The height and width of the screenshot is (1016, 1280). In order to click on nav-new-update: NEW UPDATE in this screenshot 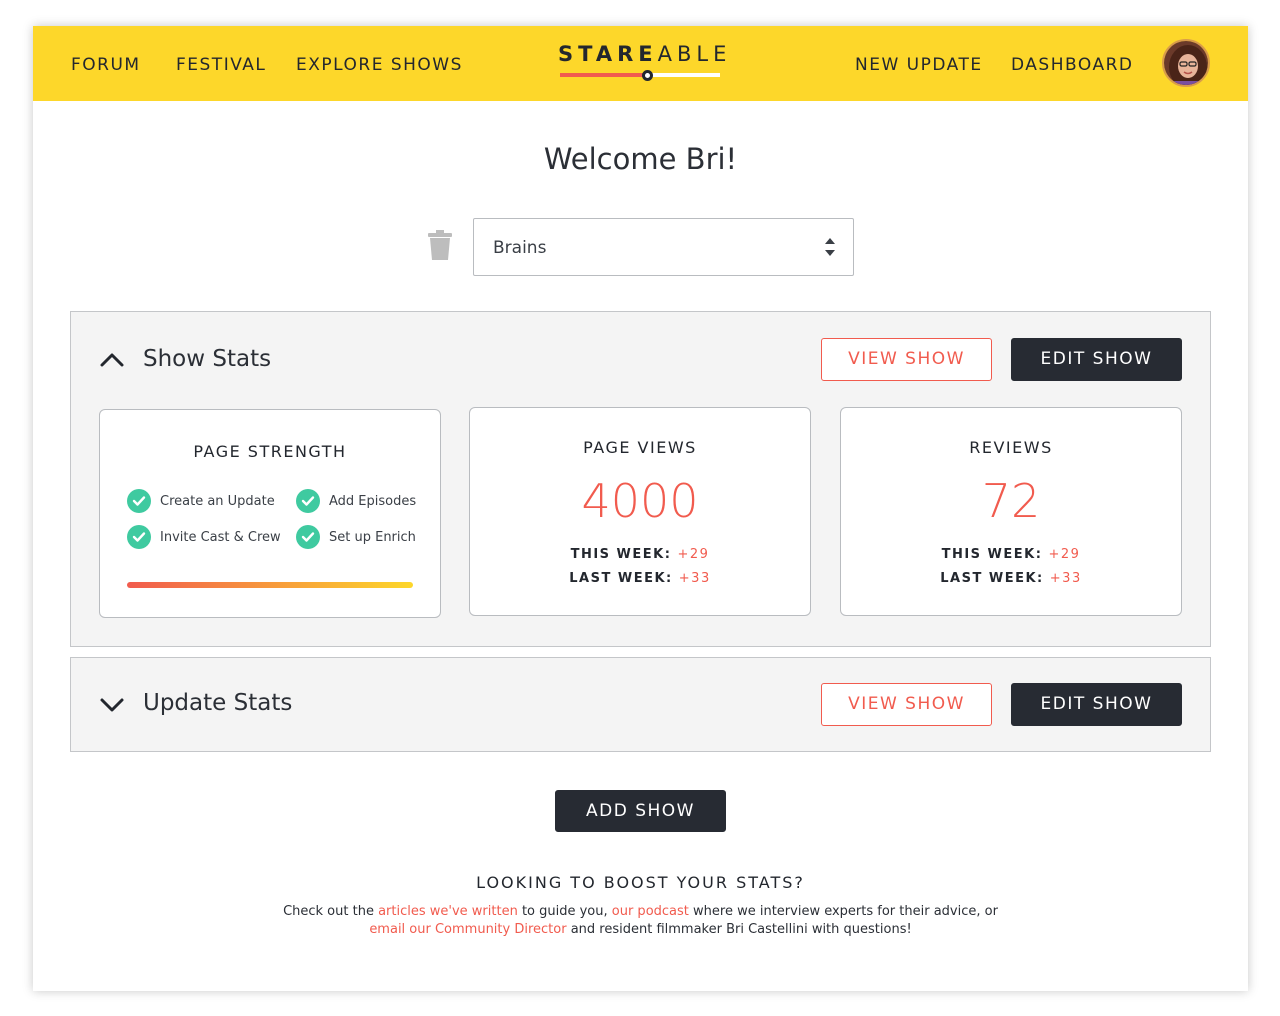, I will do `click(919, 65)`.